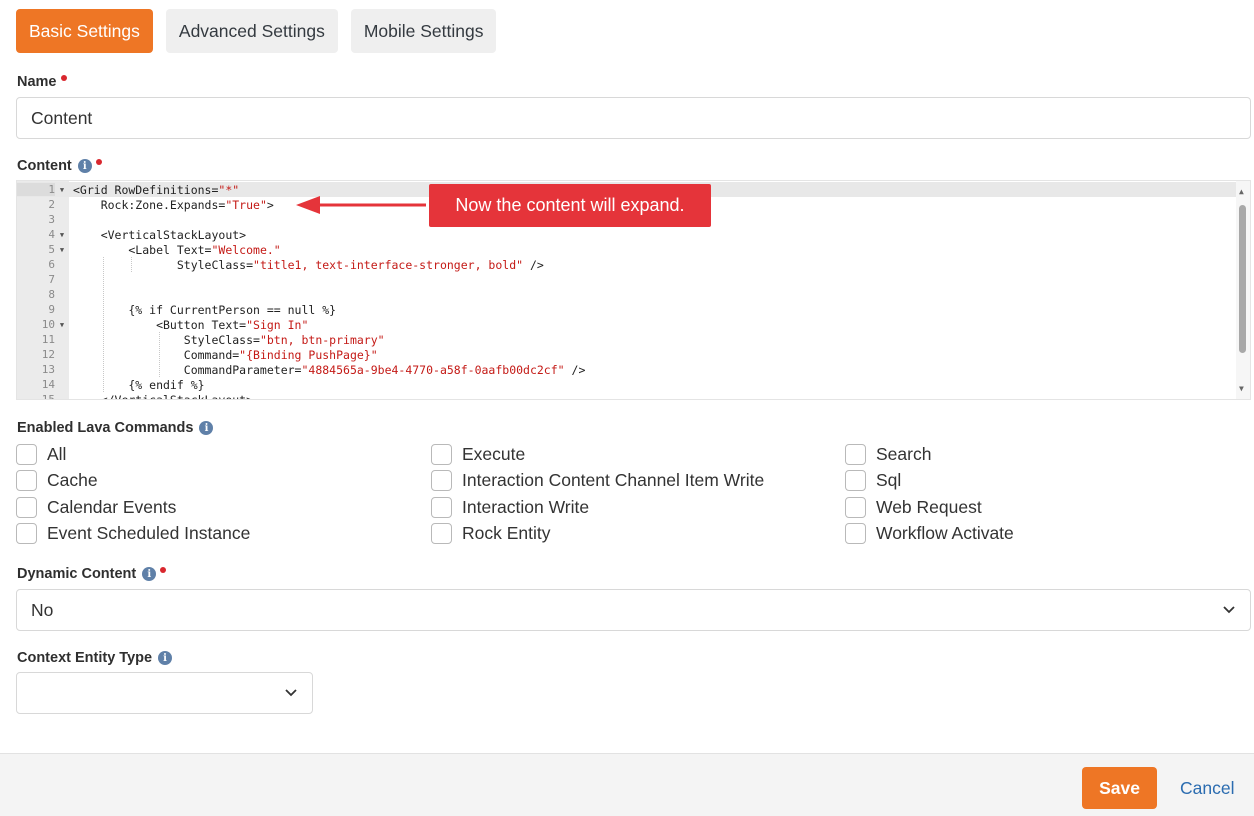 This screenshot has height=816, width=1254. What do you see at coordinates (51, 279) in the screenshot?
I see `line-number: 7` at bounding box center [51, 279].